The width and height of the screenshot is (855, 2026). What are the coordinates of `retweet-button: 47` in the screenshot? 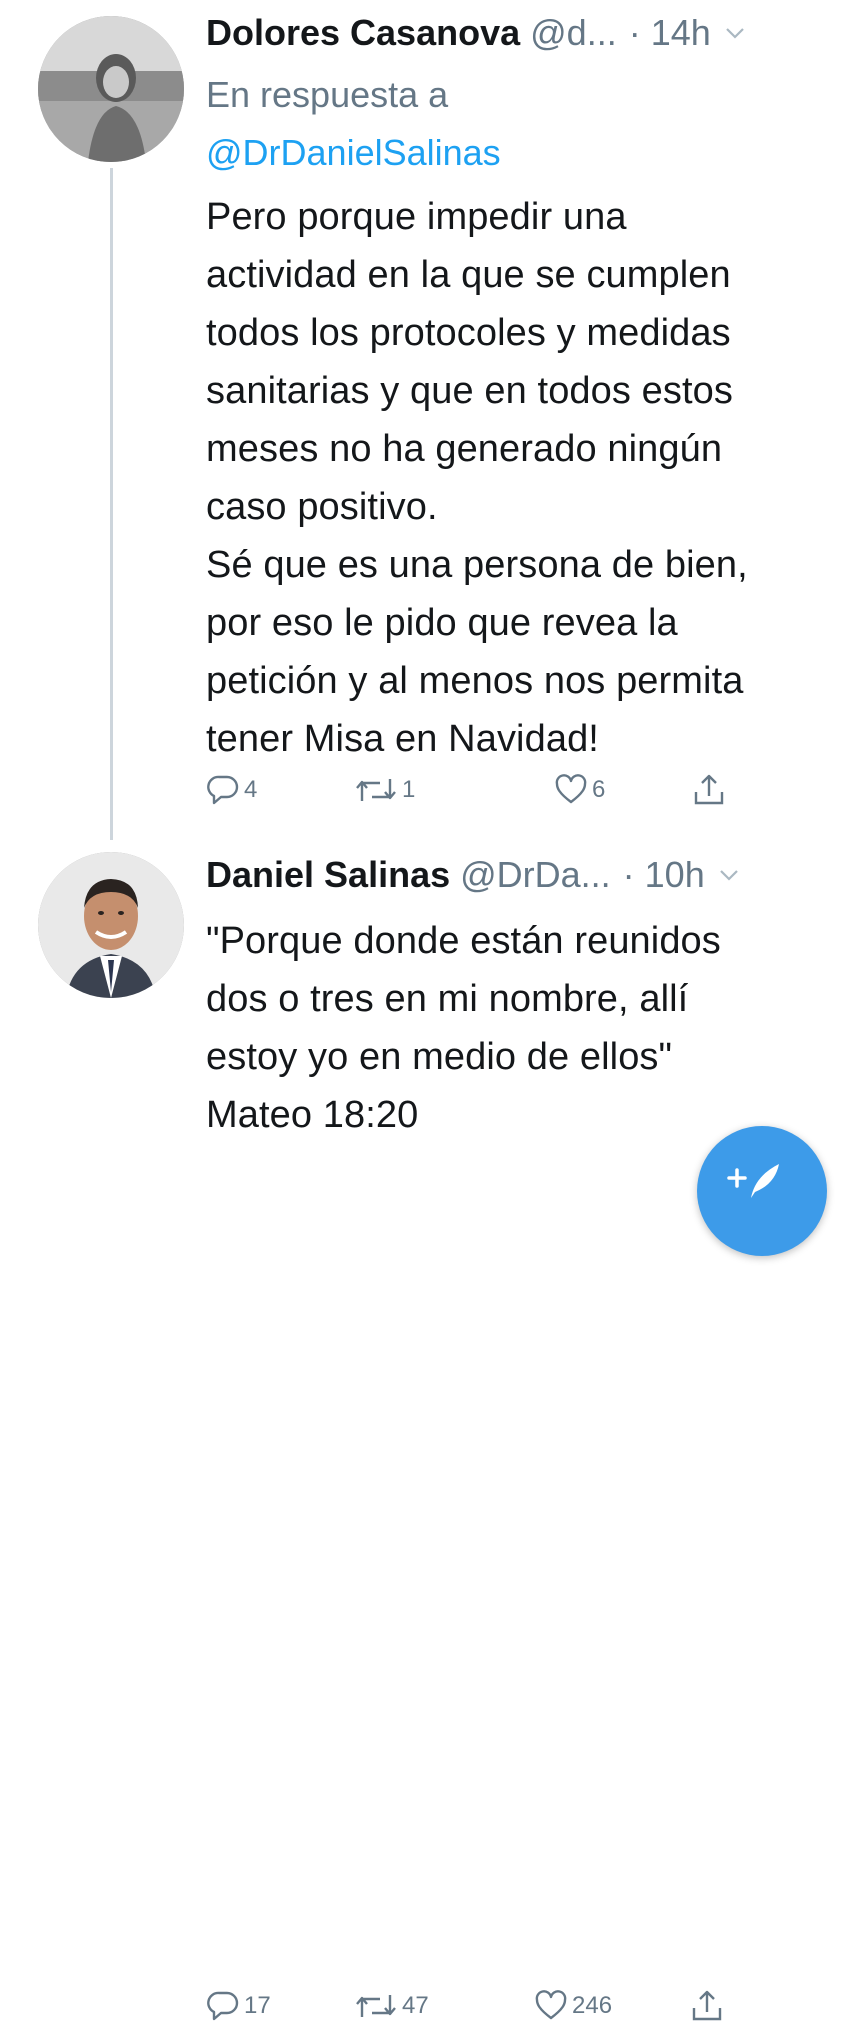 It's located at (391, 2006).